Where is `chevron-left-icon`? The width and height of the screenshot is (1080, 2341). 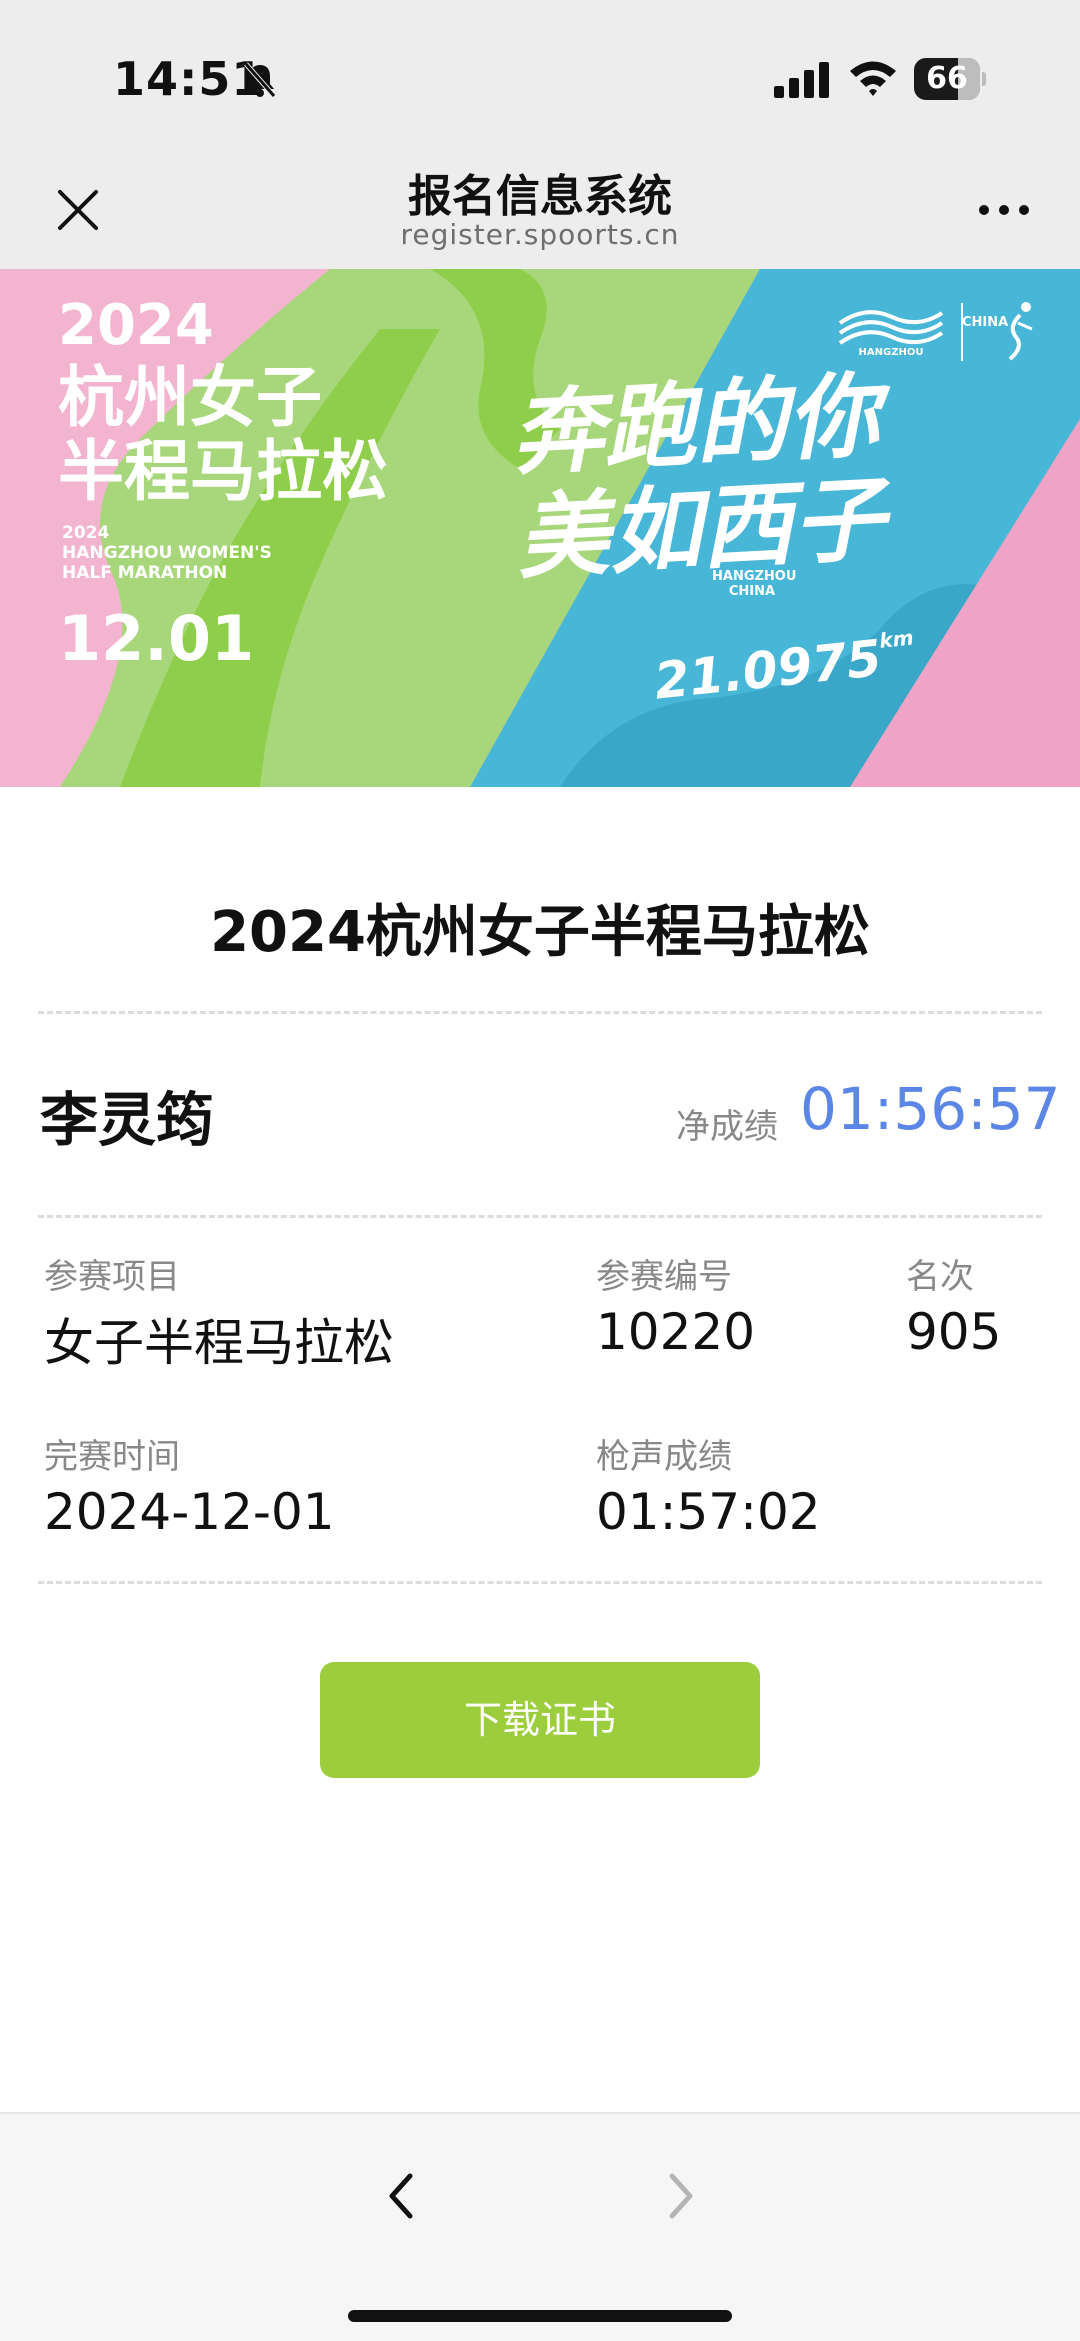 chevron-left-icon is located at coordinates (402, 2196).